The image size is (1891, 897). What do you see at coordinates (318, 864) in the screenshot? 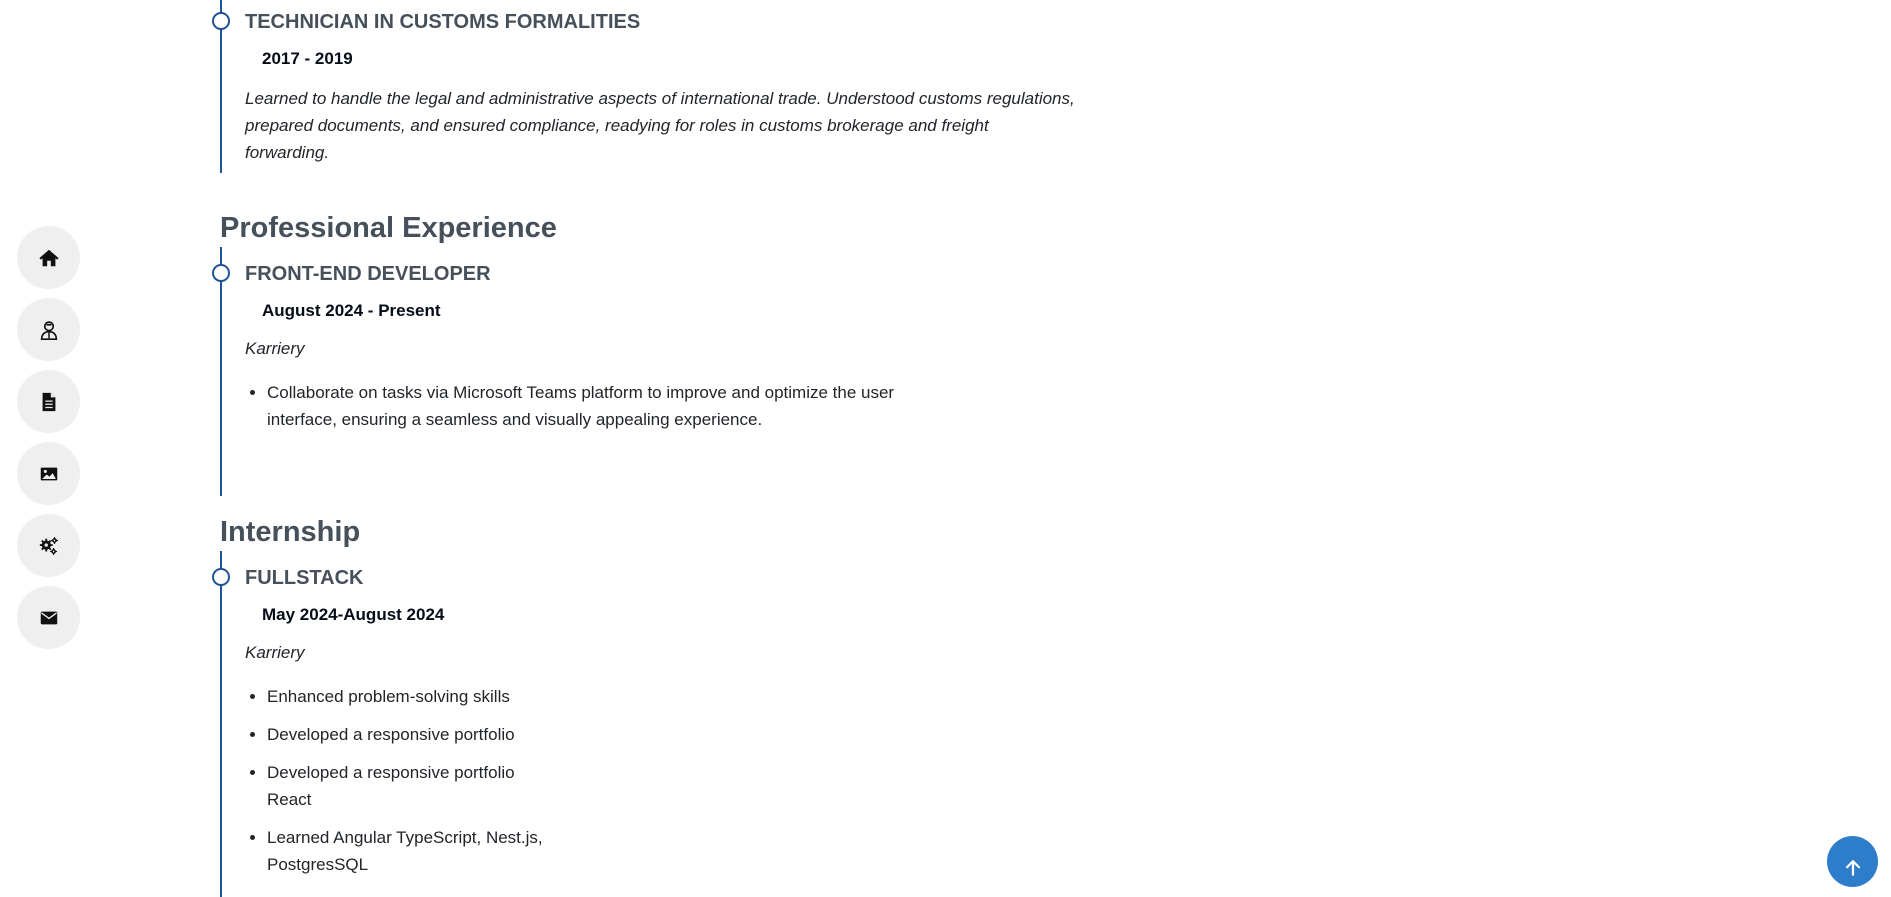
I see `list-item-line: PostgresSQL` at bounding box center [318, 864].